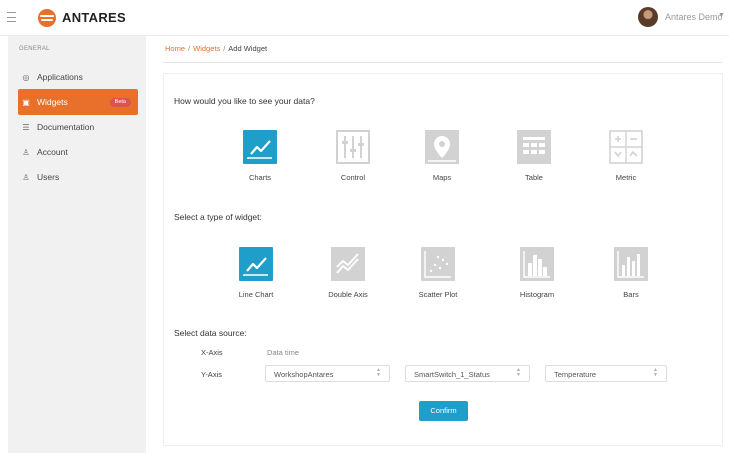 The image size is (729, 453). What do you see at coordinates (34, 49) in the screenshot?
I see `sidebar-heading: GENERAL` at bounding box center [34, 49].